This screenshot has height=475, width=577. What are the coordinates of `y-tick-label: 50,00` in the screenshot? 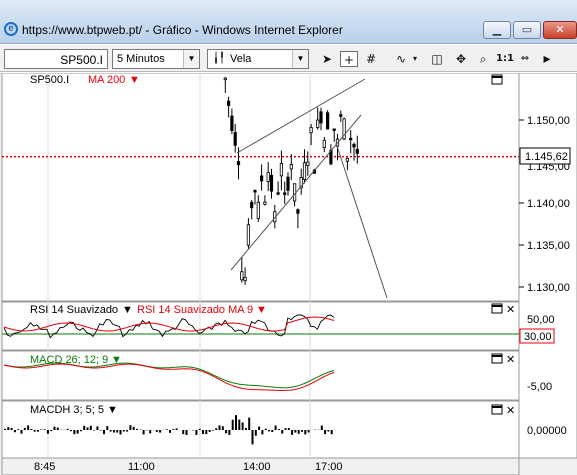 It's located at (541, 320).